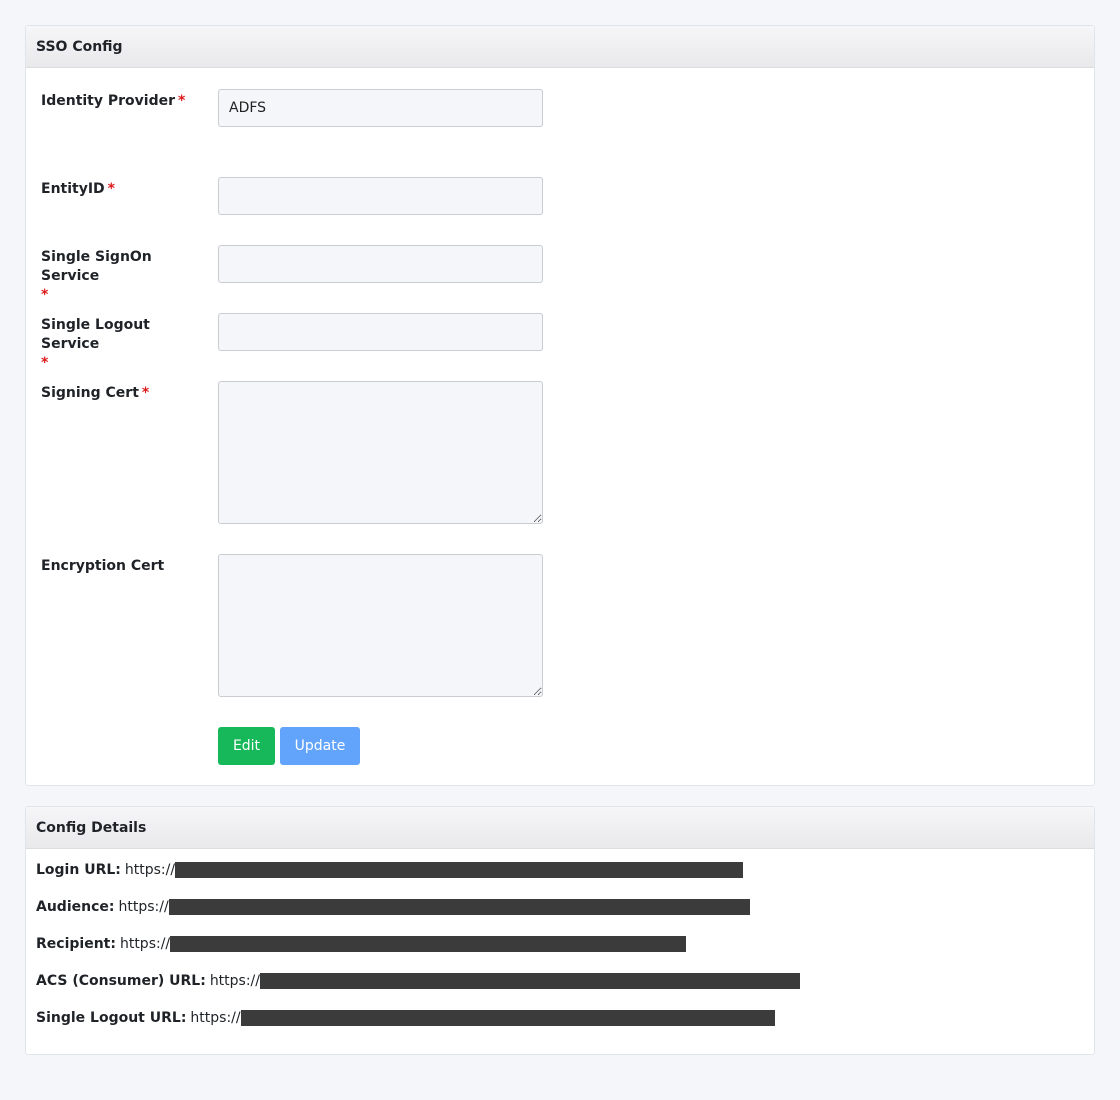  I want to click on single-signon-label-text: Single SignOn Service, so click(96, 266).